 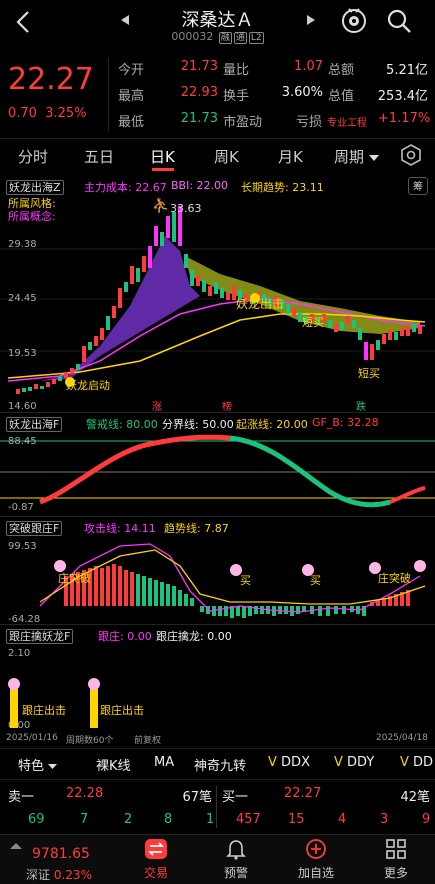 What do you see at coordinates (404, 118) in the screenshot?
I see `sector-change: +1.17%` at bounding box center [404, 118].